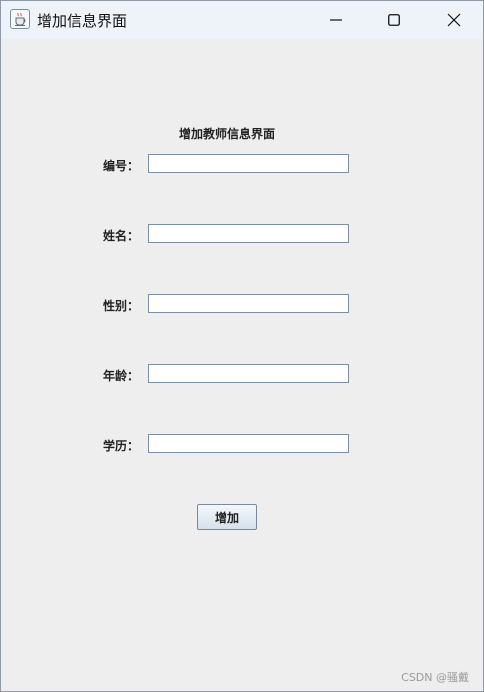  I want to click on name-field, so click(248, 233).